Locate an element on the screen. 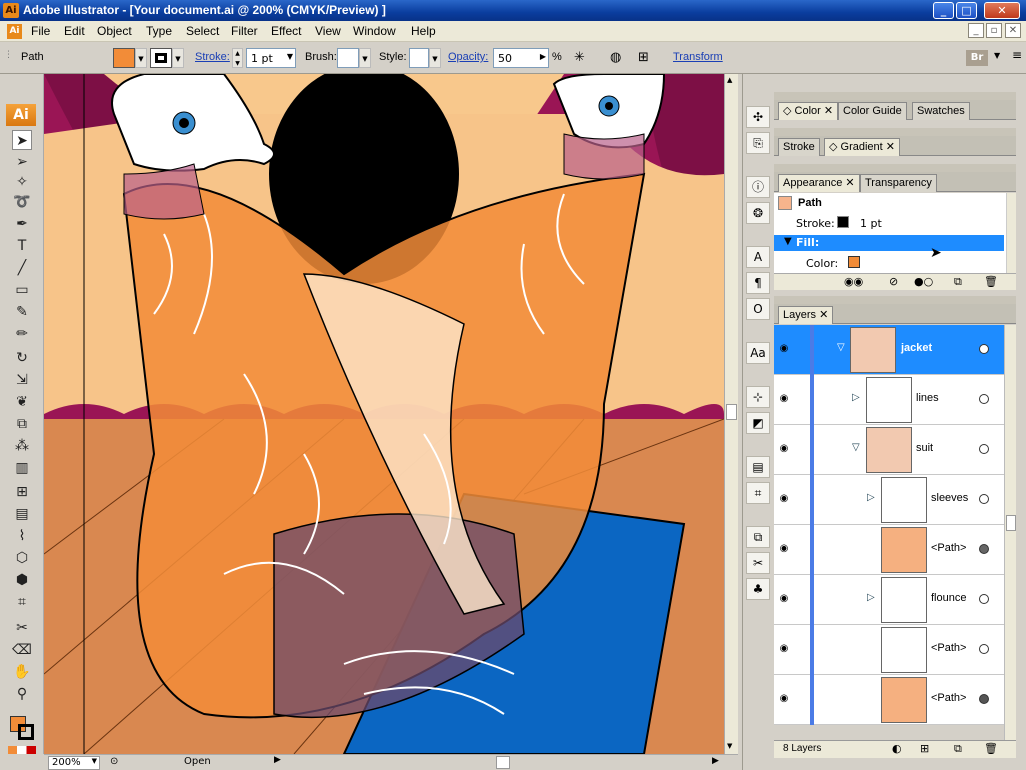  stroke-color-box is located at coordinates (26, 732).